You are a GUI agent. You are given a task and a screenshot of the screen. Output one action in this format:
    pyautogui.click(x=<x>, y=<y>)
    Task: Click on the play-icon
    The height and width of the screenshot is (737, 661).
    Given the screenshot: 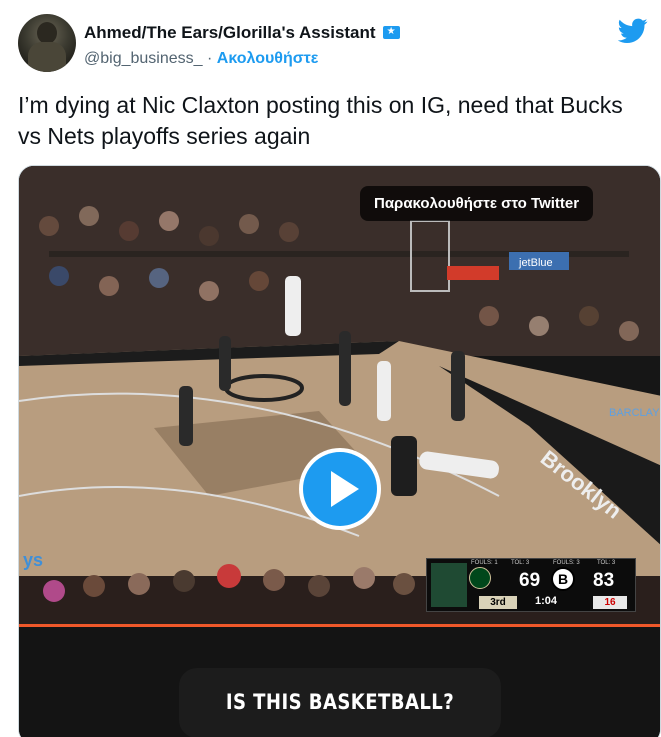 What is the action you would take?
    pyautogui.click(x=345, y=489)
    